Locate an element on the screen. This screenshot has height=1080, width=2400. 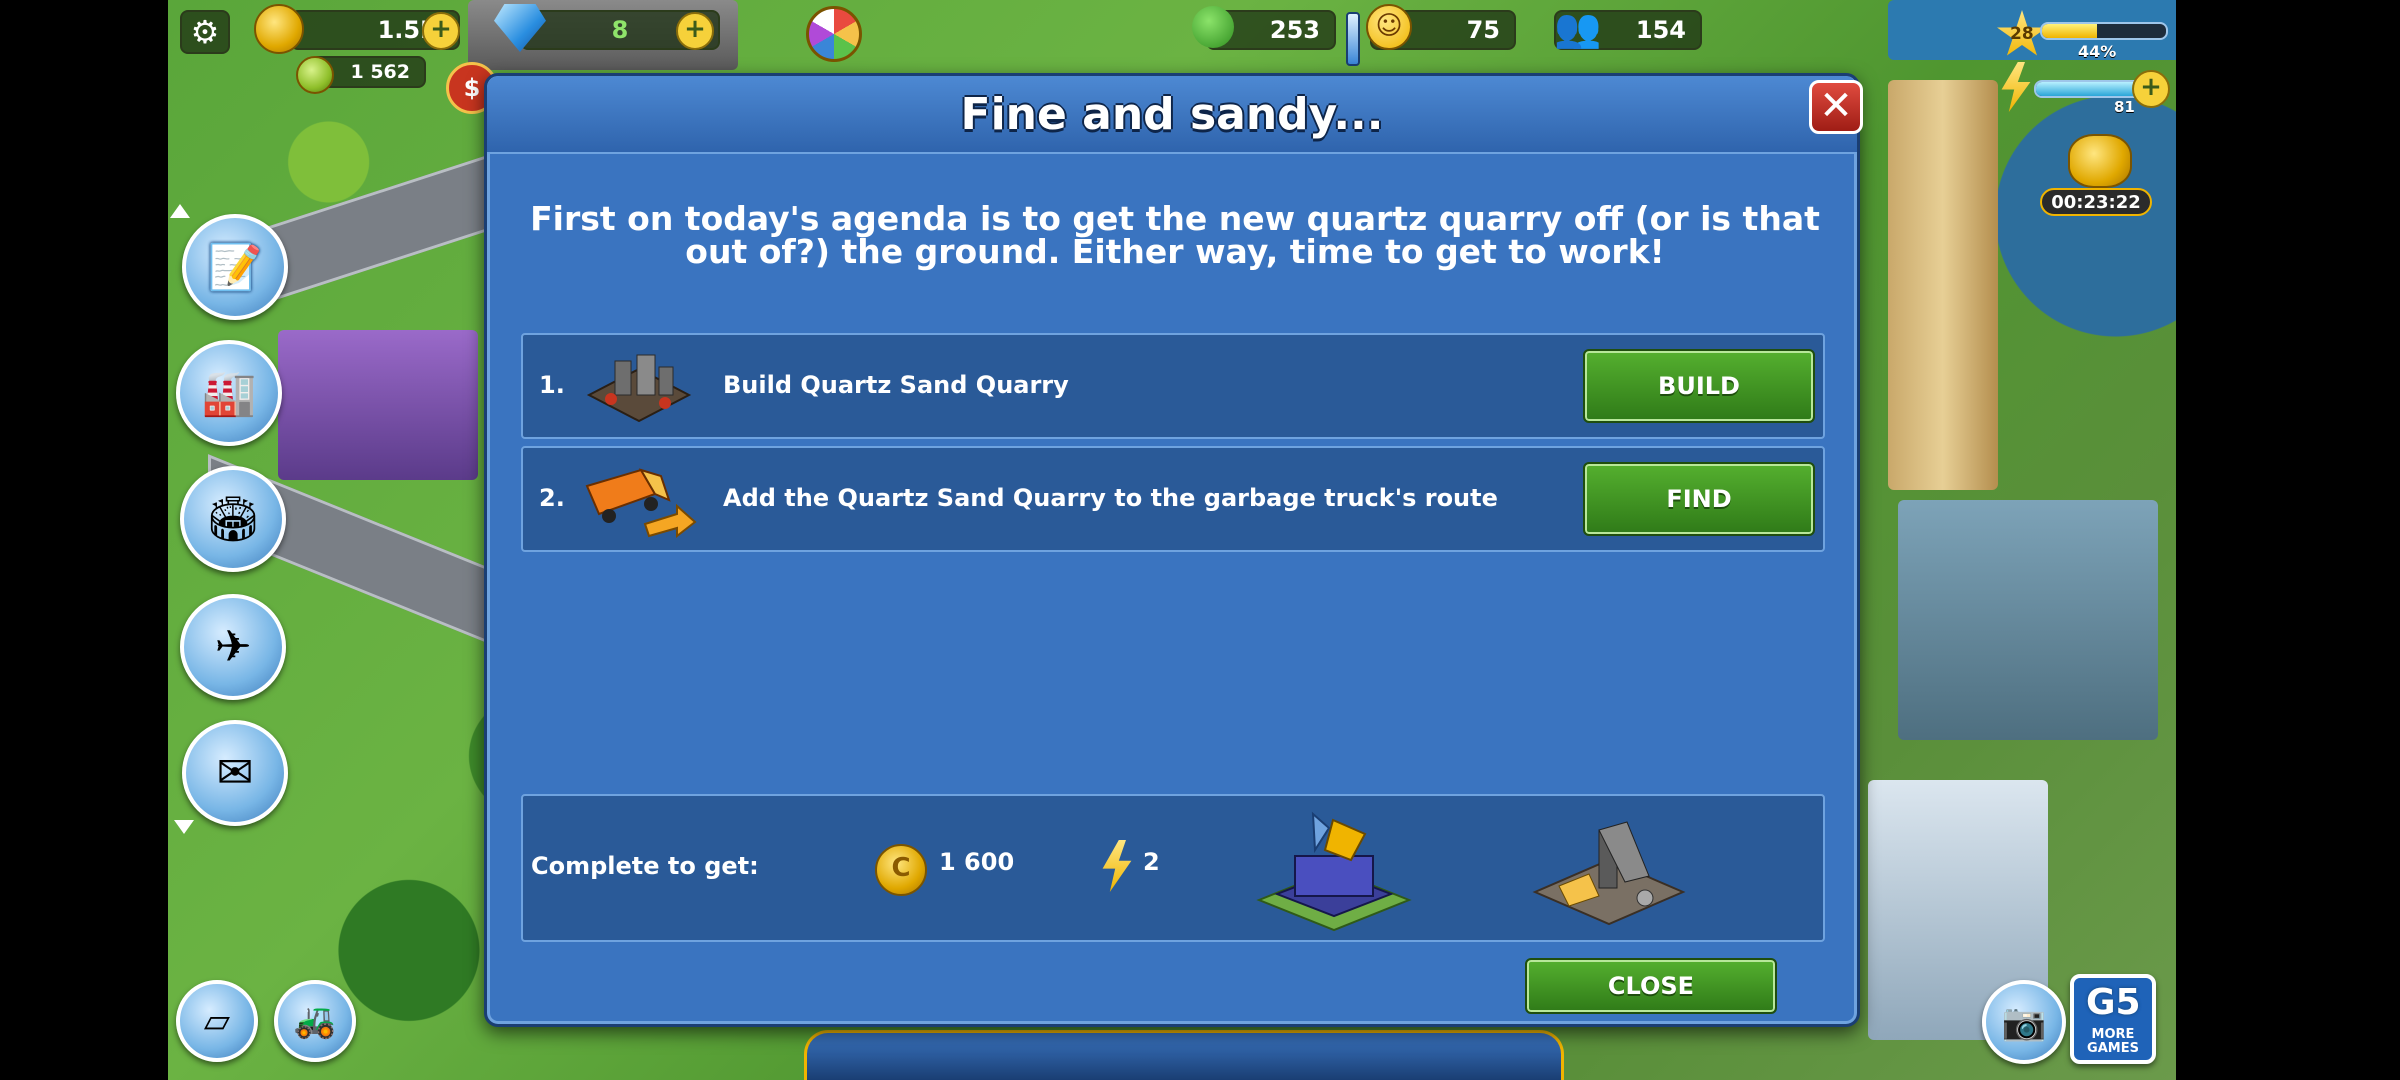
g5-notepad-button: 📝 is located at coordinates (235, 267).